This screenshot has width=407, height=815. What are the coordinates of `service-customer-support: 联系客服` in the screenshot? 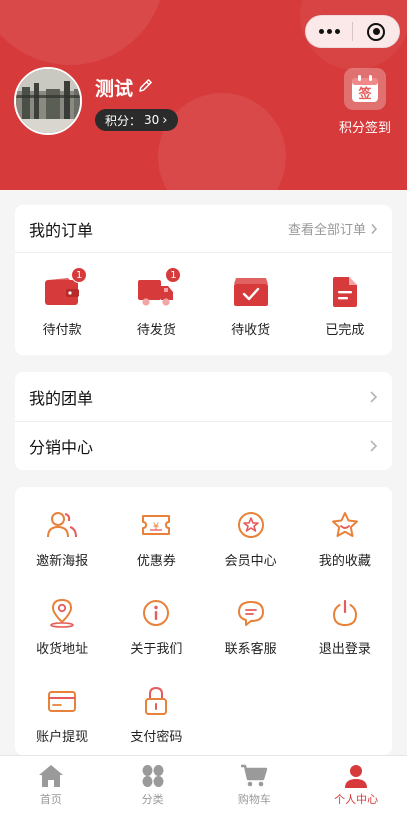 It's located at (251, 632).